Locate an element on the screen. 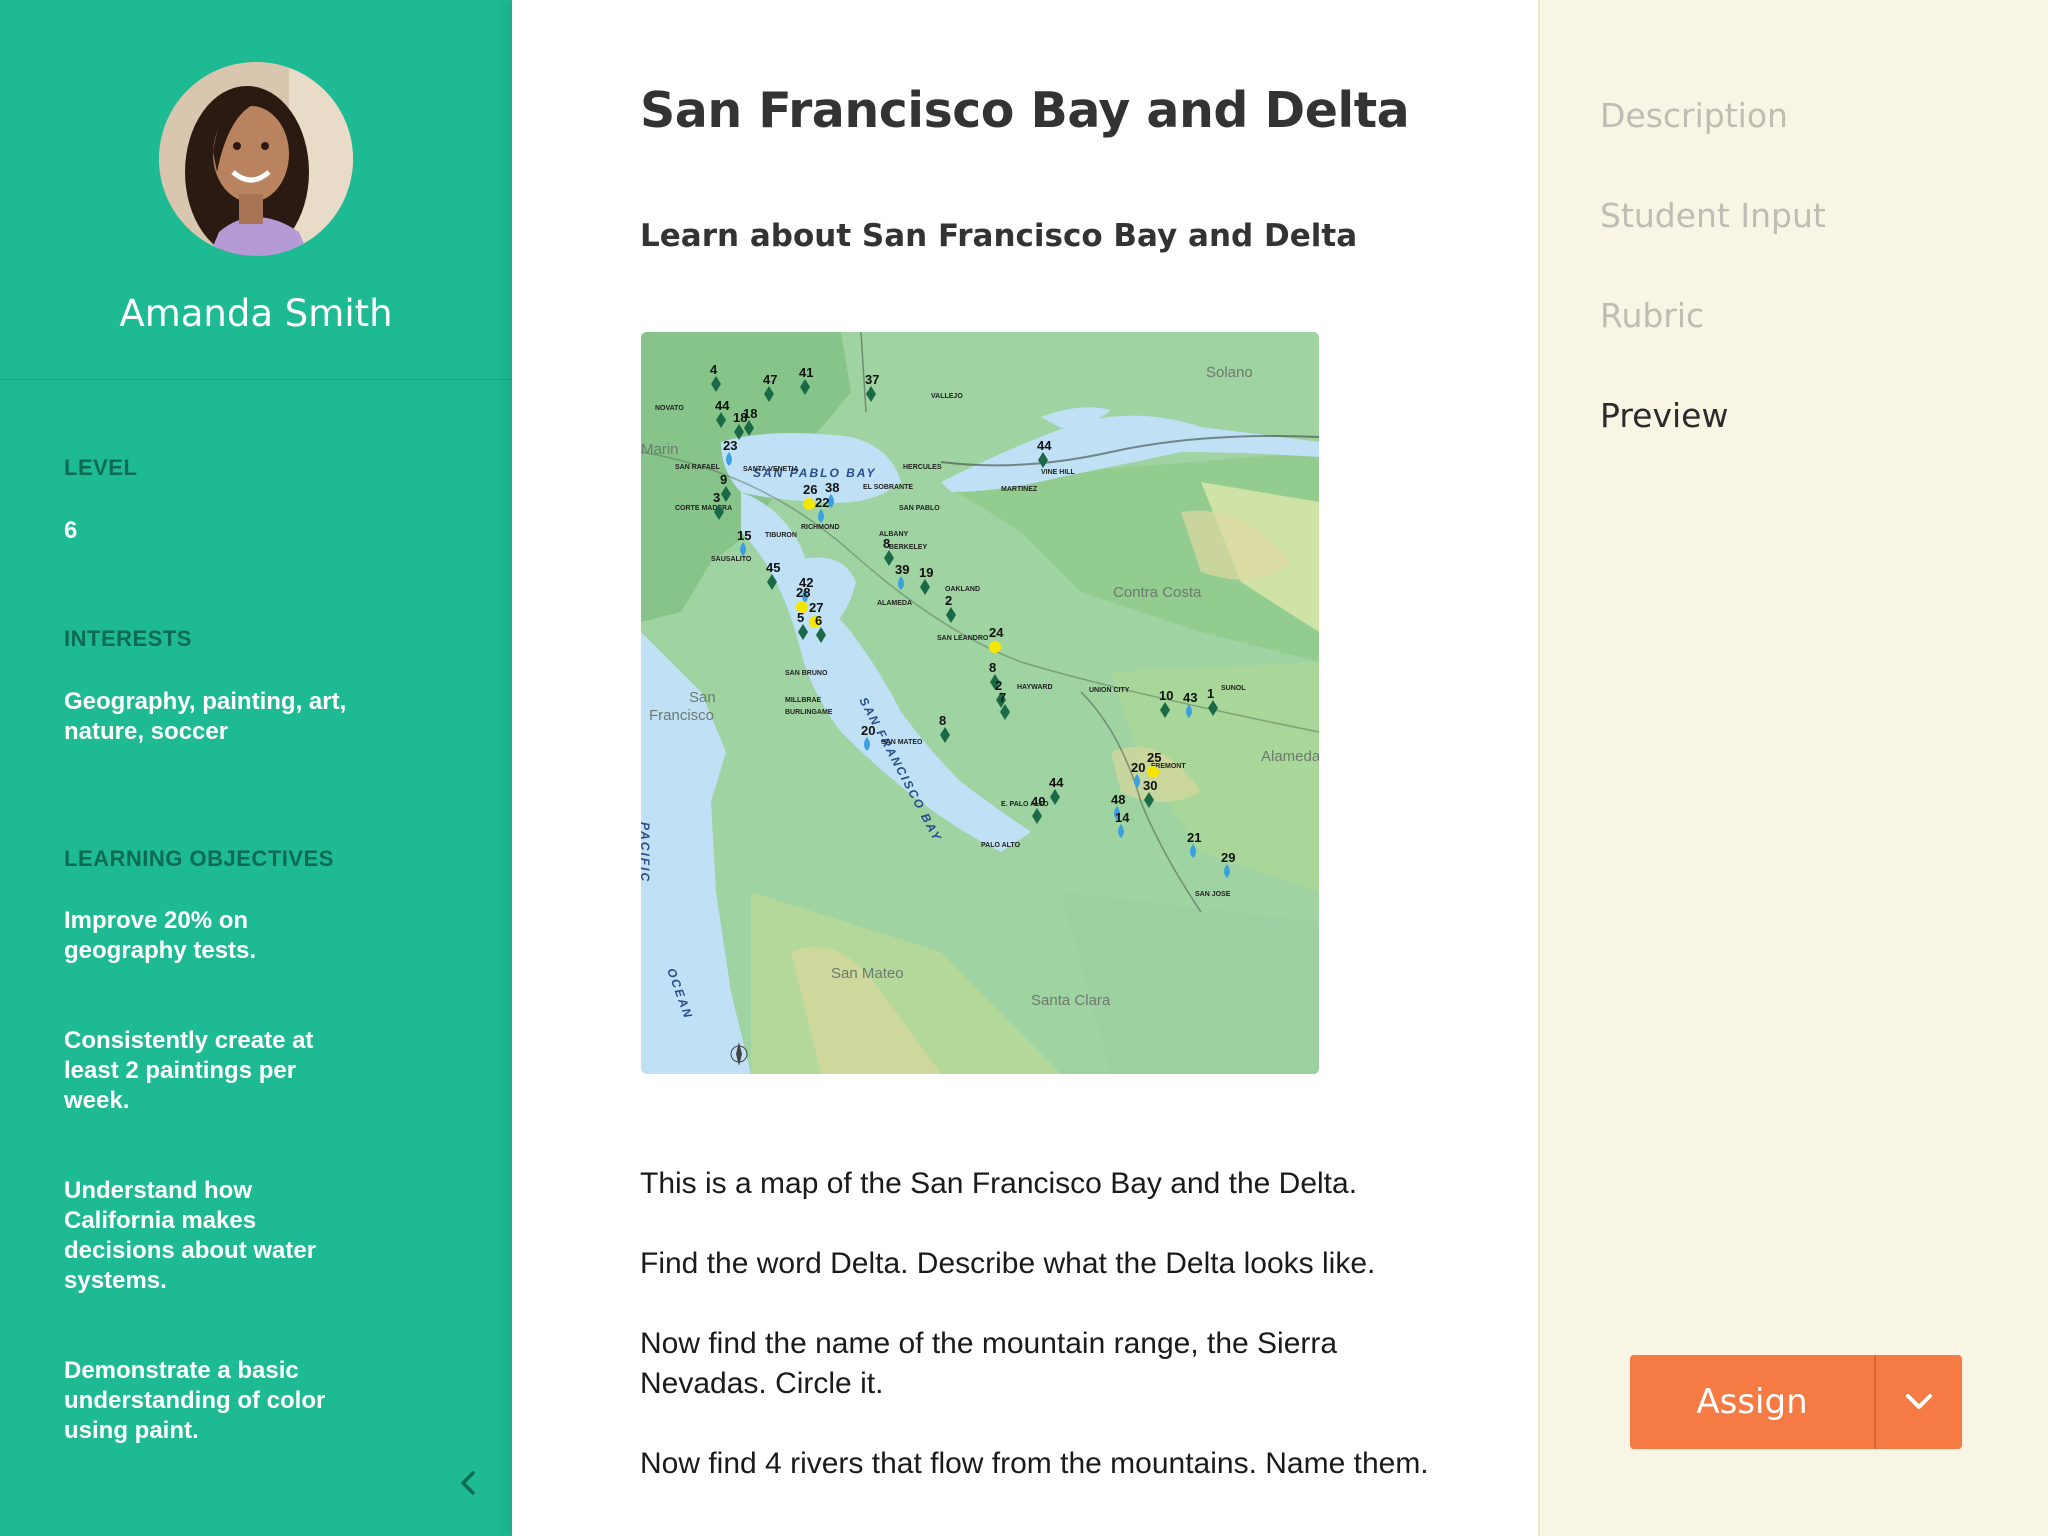  map-site-number: 48 is located at coordinates (1118, 799).